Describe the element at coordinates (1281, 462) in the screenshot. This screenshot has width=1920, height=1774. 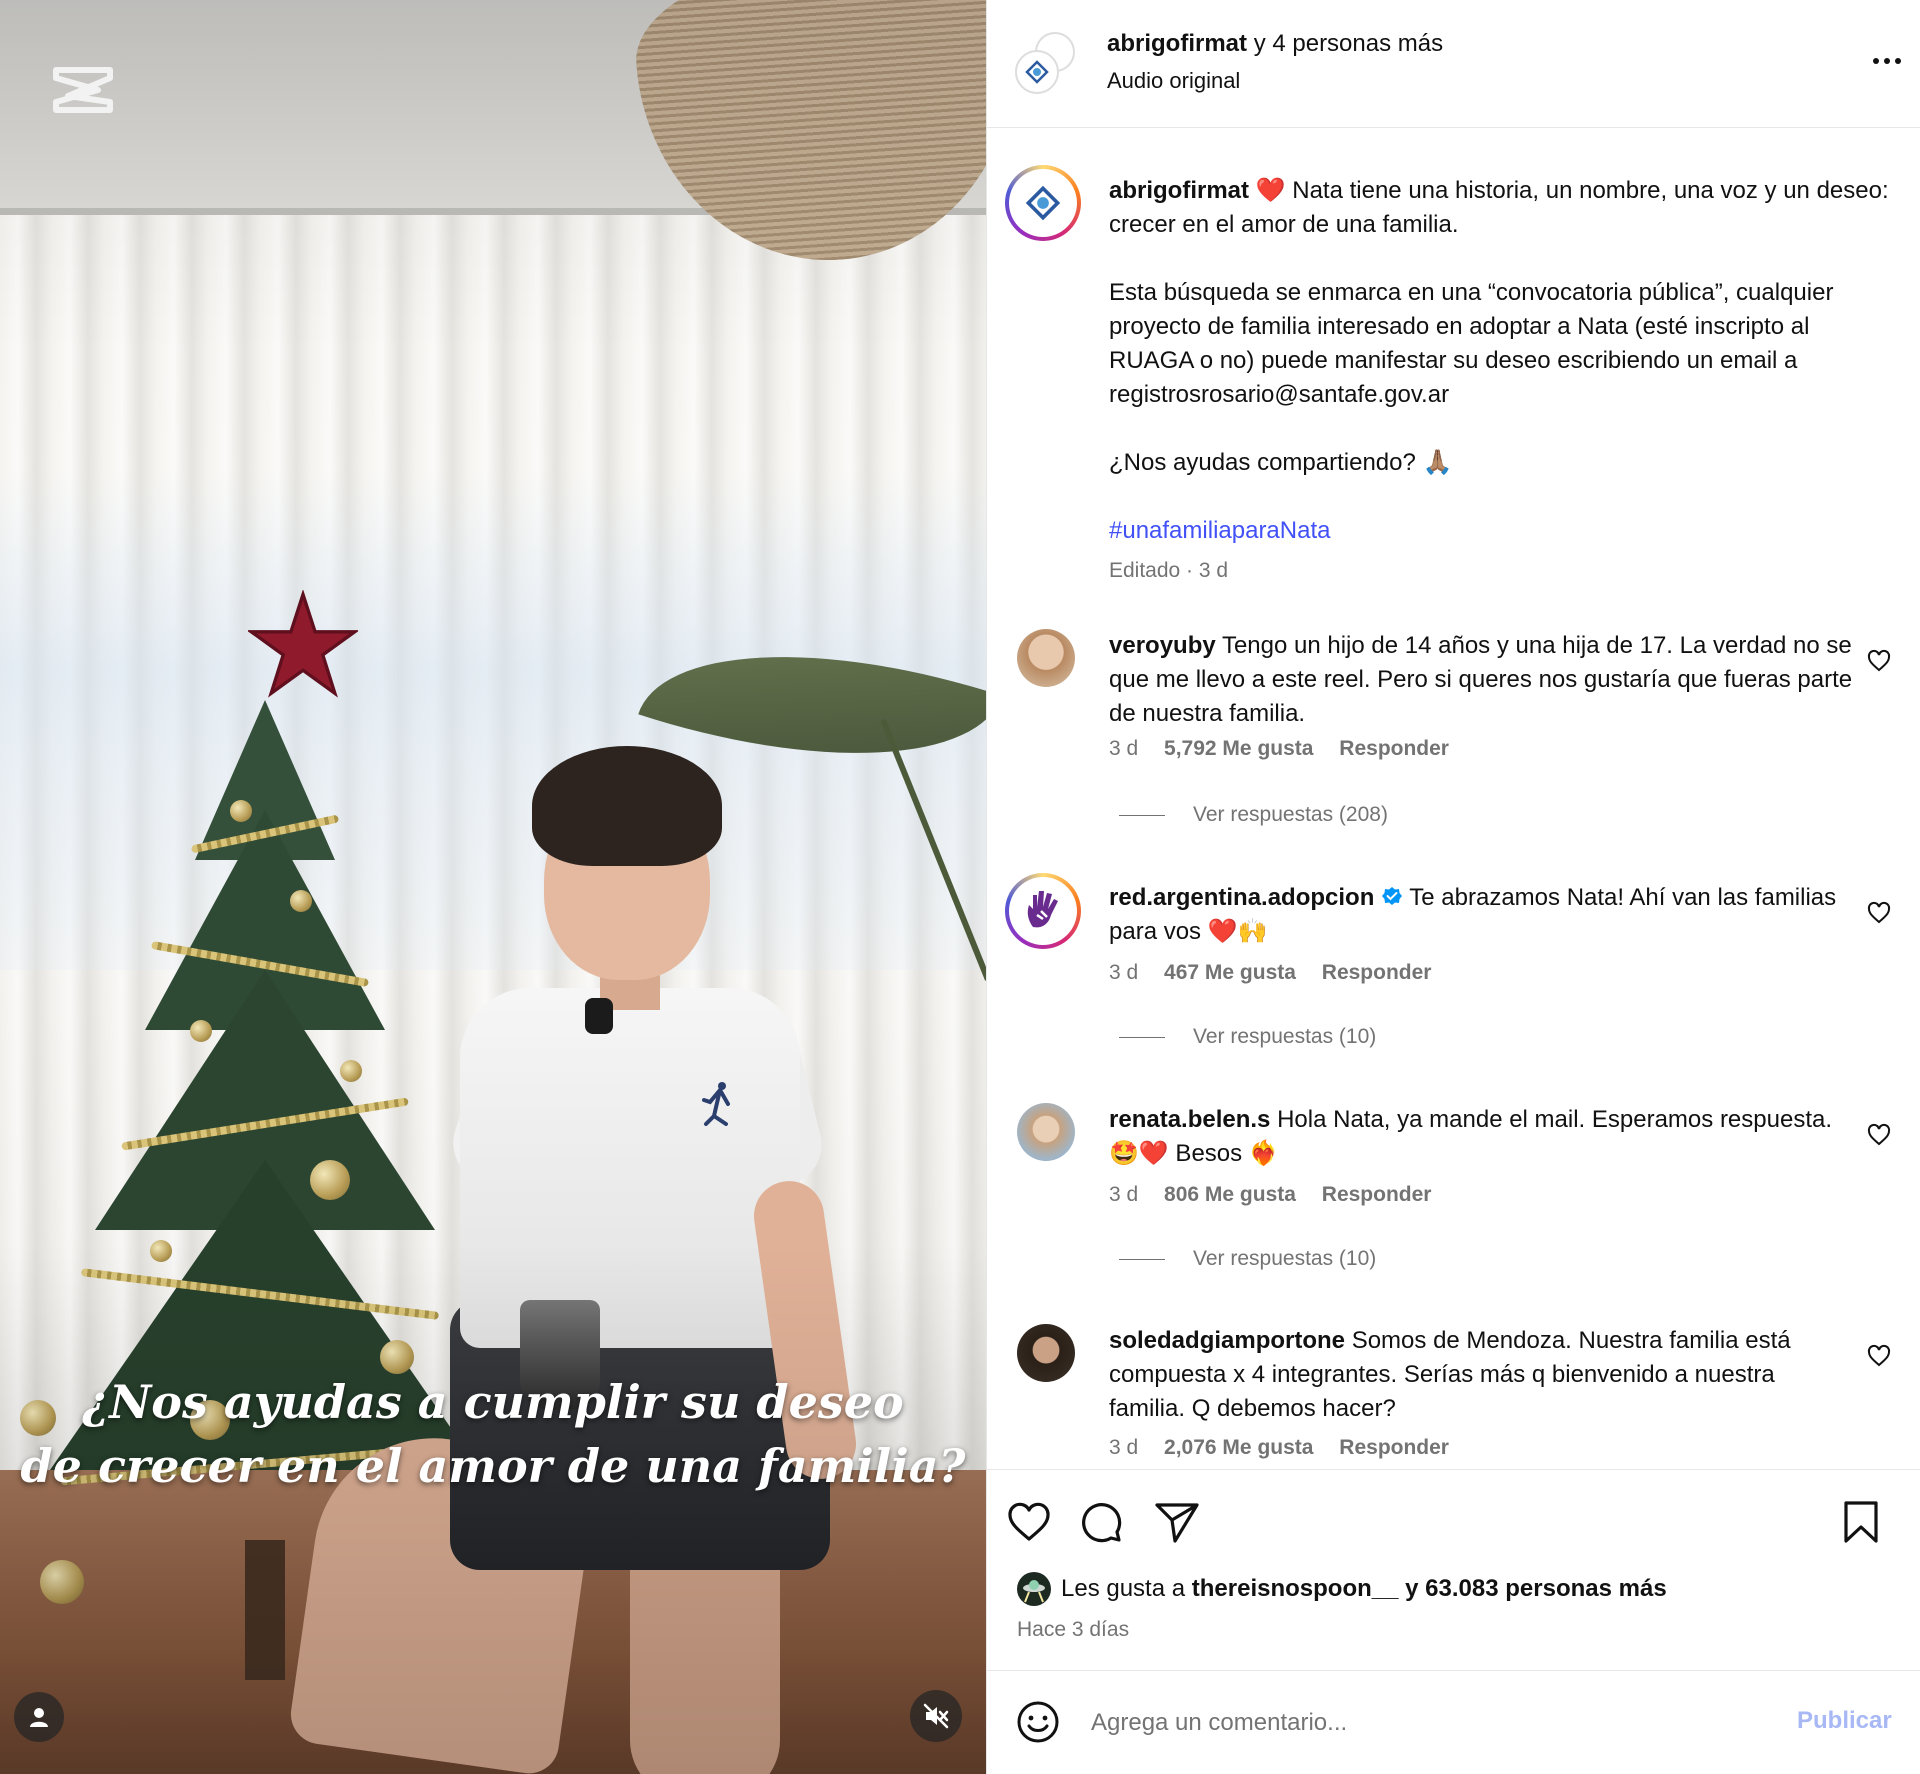
I see `caption-text-3: ¿Nos ayudas compartiendo? 🙏🏽` at that location.